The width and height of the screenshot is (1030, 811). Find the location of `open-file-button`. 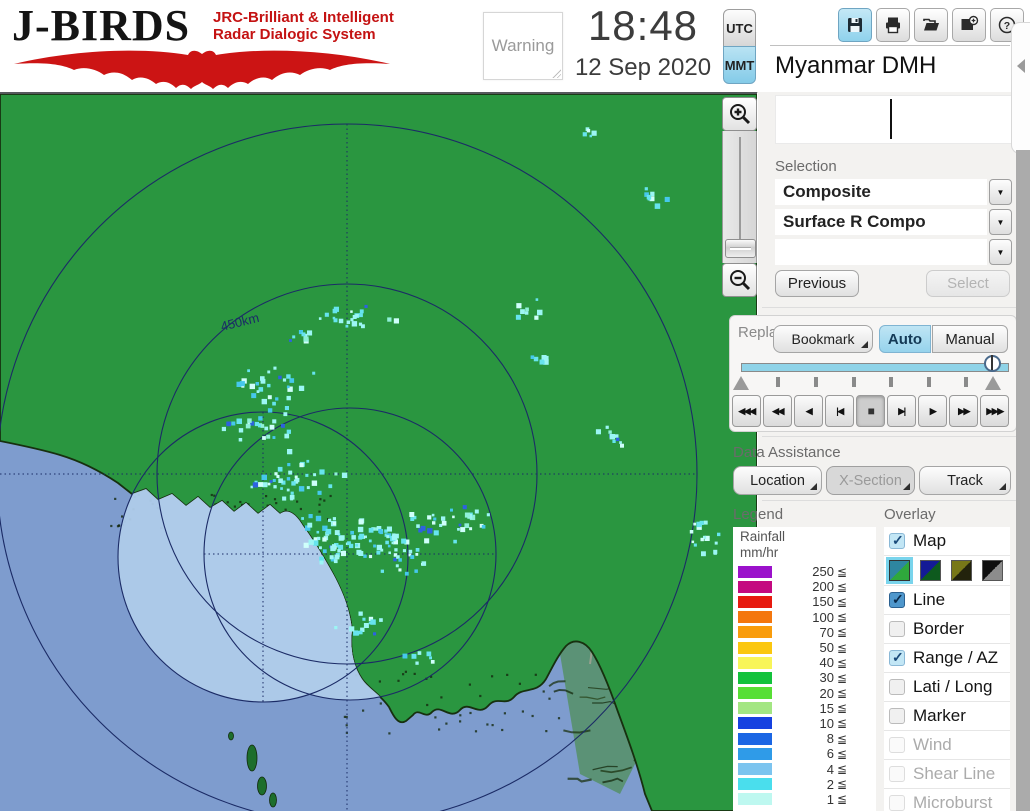

open-file-button is located at coordinates (931, 25).